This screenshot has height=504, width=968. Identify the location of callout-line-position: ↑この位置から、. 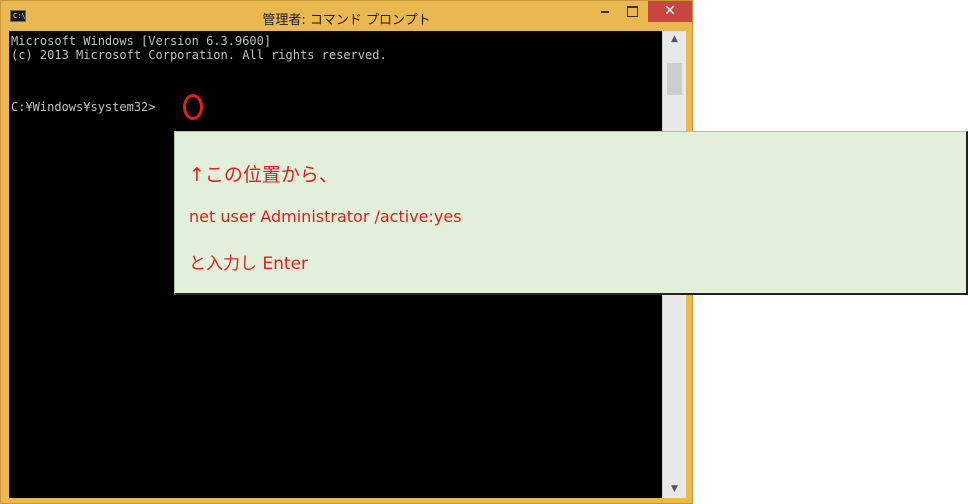
(263, 175).